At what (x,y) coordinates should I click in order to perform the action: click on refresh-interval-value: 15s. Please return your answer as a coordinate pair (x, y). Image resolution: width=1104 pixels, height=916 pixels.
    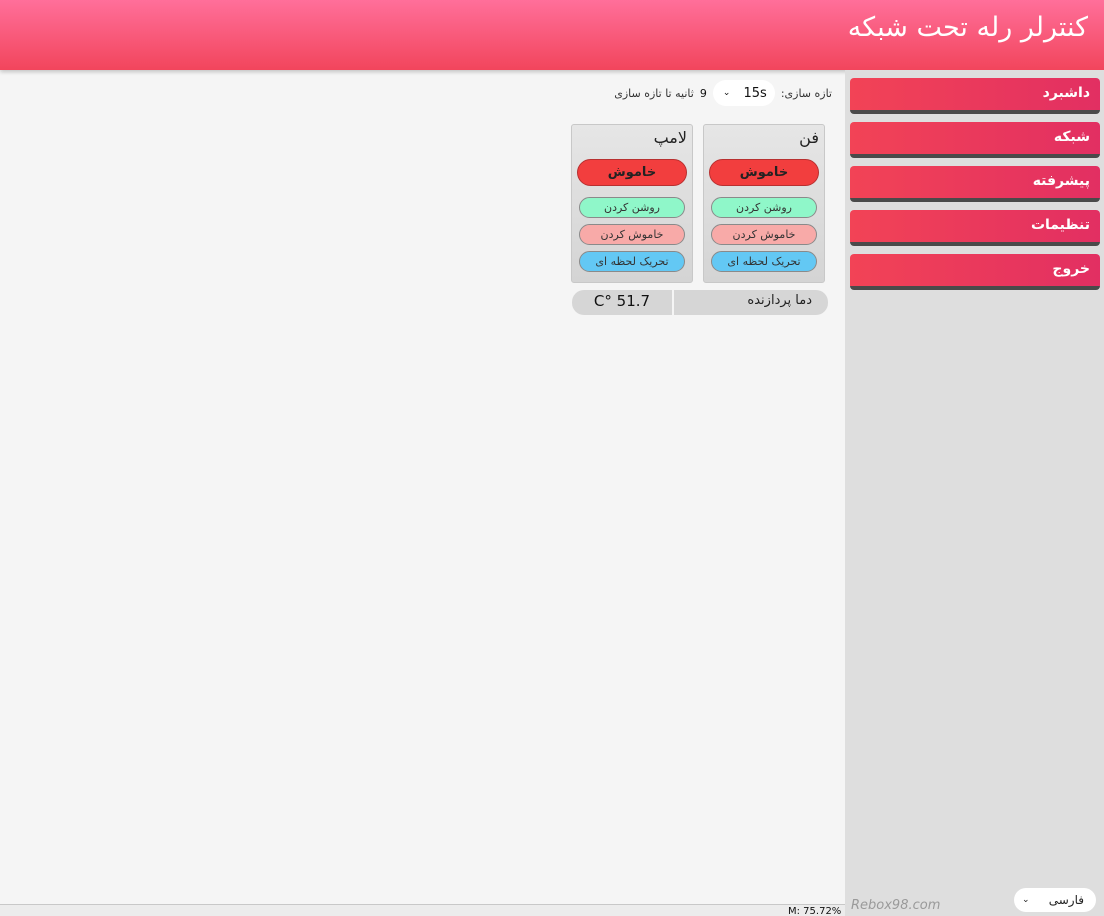
    Looking at the image, I should click on (755, 93).